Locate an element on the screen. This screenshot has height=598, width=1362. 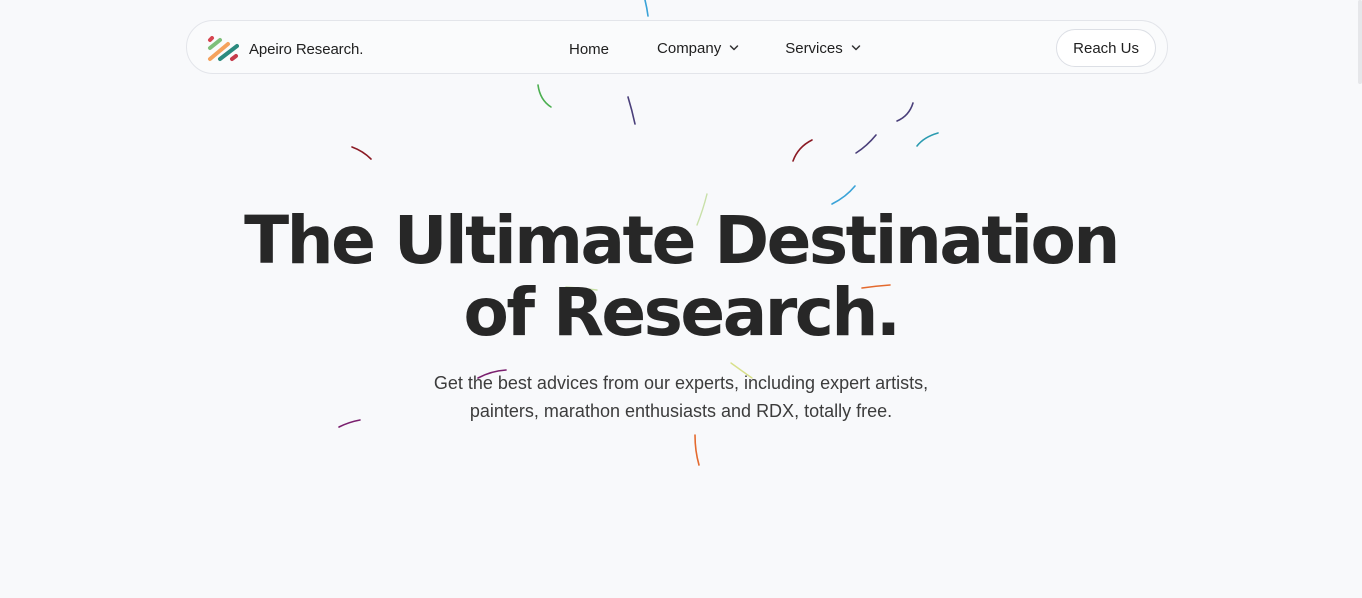
nav-item-company: Company is located at coordinates (698, 48).